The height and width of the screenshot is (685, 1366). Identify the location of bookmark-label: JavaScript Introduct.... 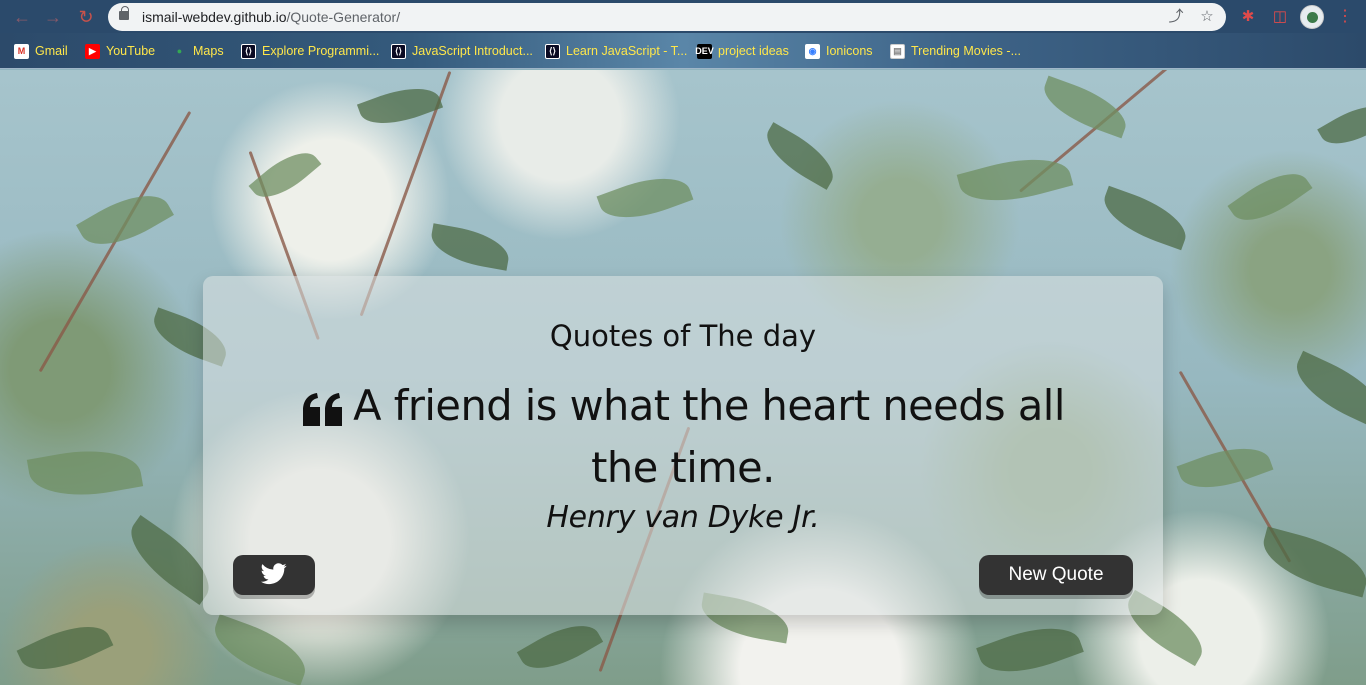
(472, 51).